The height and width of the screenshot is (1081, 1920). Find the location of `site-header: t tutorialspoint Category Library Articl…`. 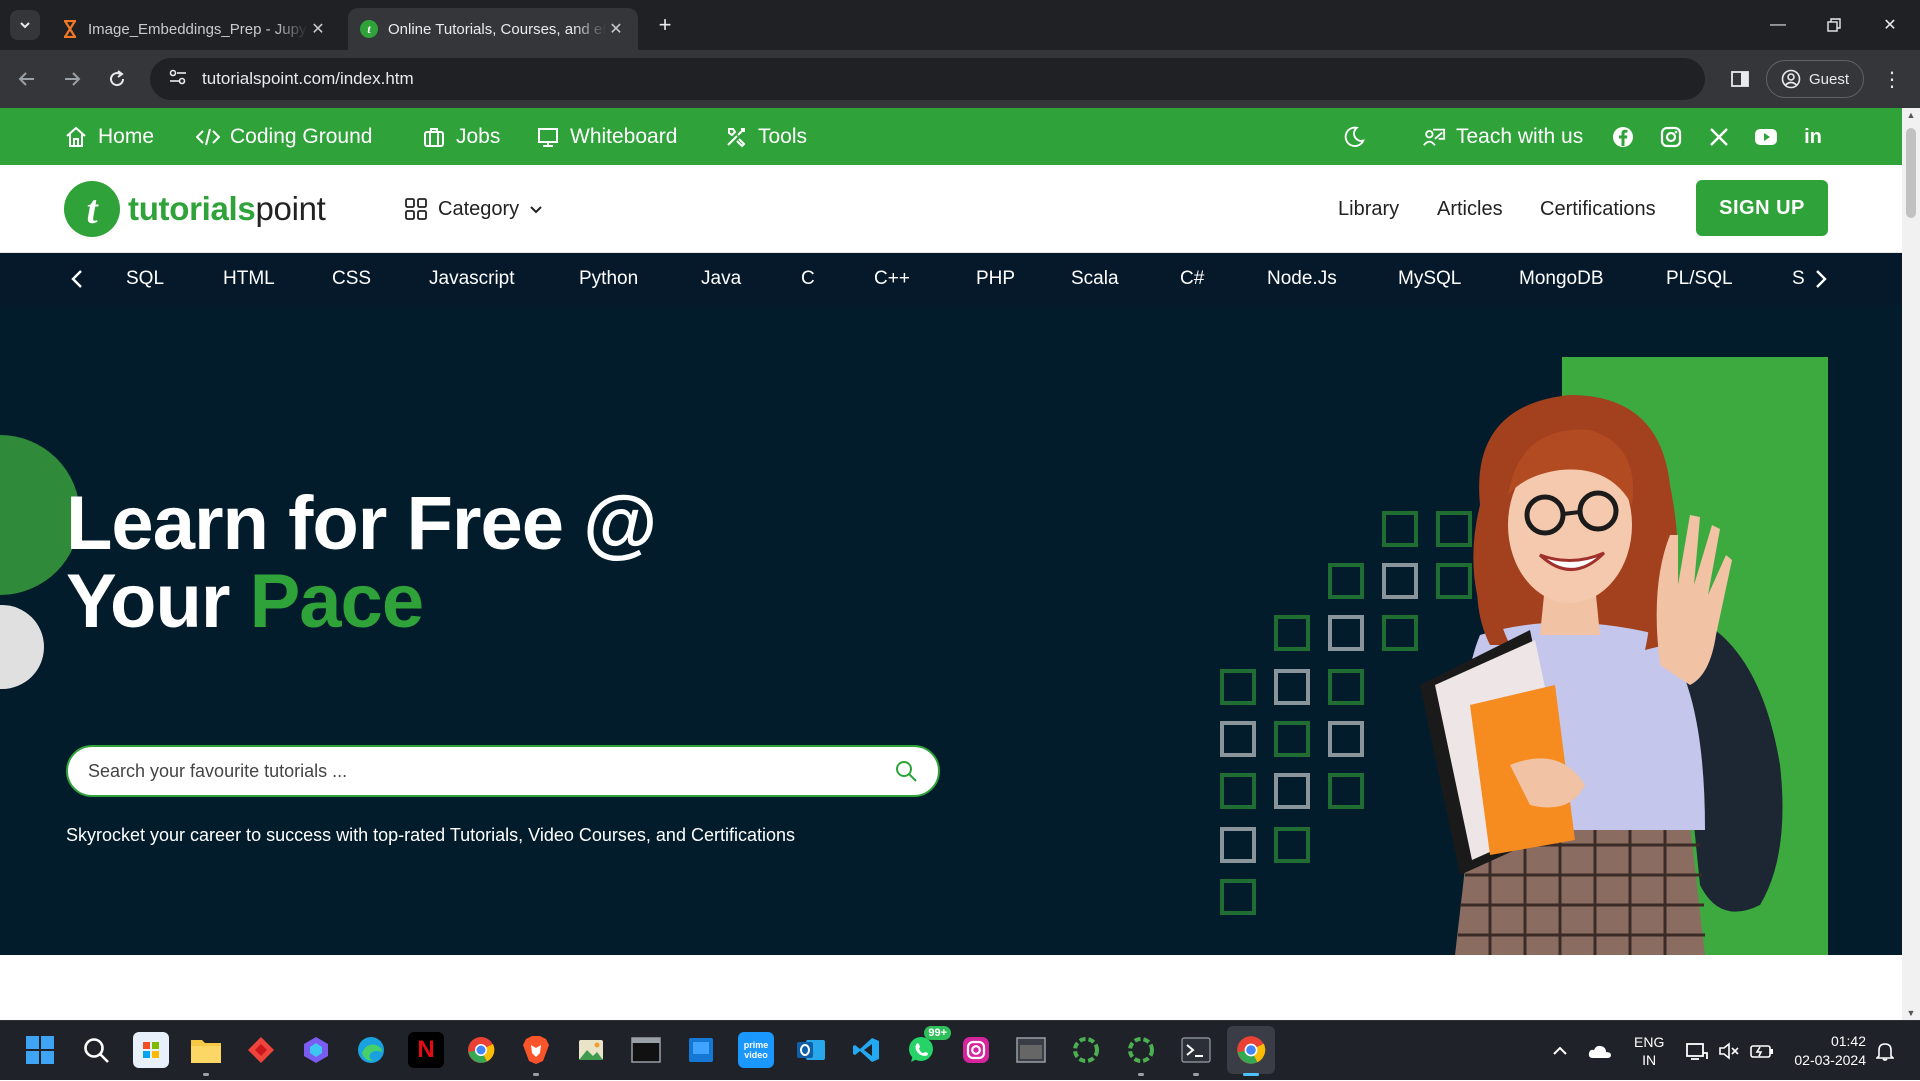

site-header: t tutorialspoint Category Library Articl… is located at coordinates (951, 209).